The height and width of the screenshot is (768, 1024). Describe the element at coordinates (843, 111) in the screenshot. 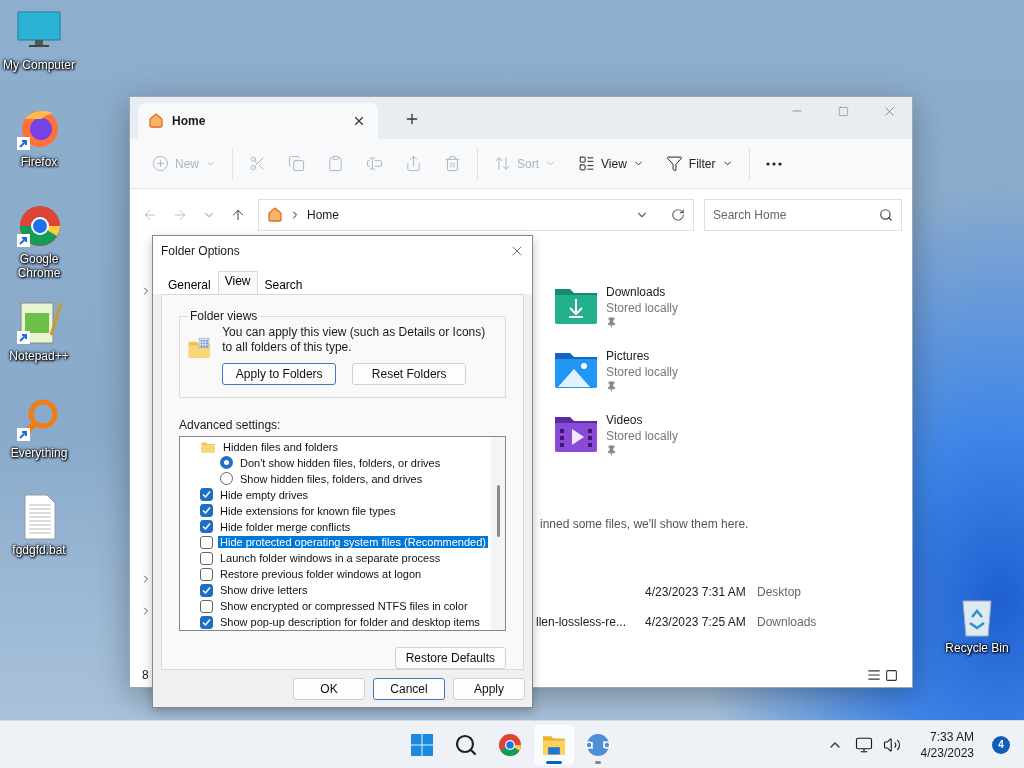

I see `maximize-icon` at that location.